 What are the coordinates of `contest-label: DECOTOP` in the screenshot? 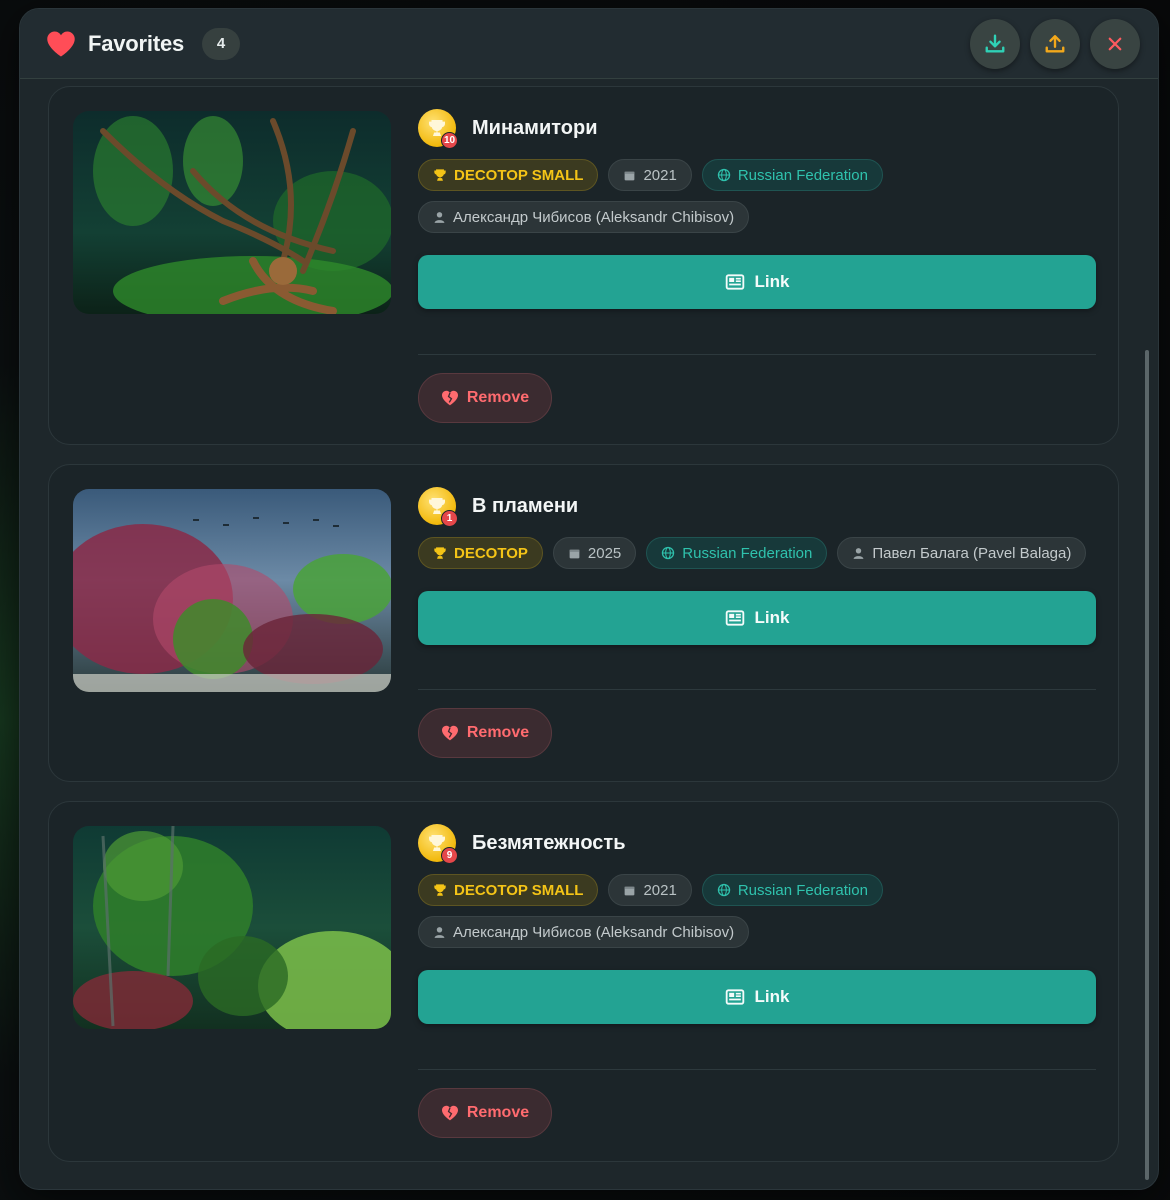 It's located at (491, 553).